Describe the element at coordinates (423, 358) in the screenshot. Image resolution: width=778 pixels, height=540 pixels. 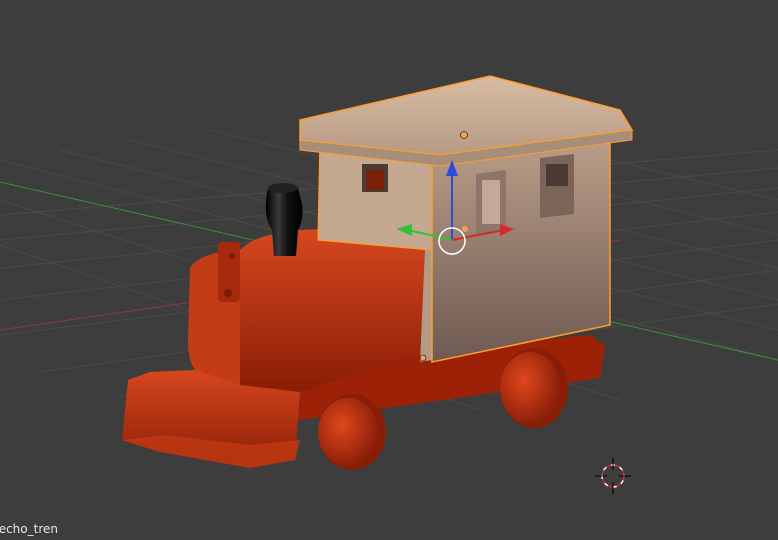
I see `origin-point` at that location.